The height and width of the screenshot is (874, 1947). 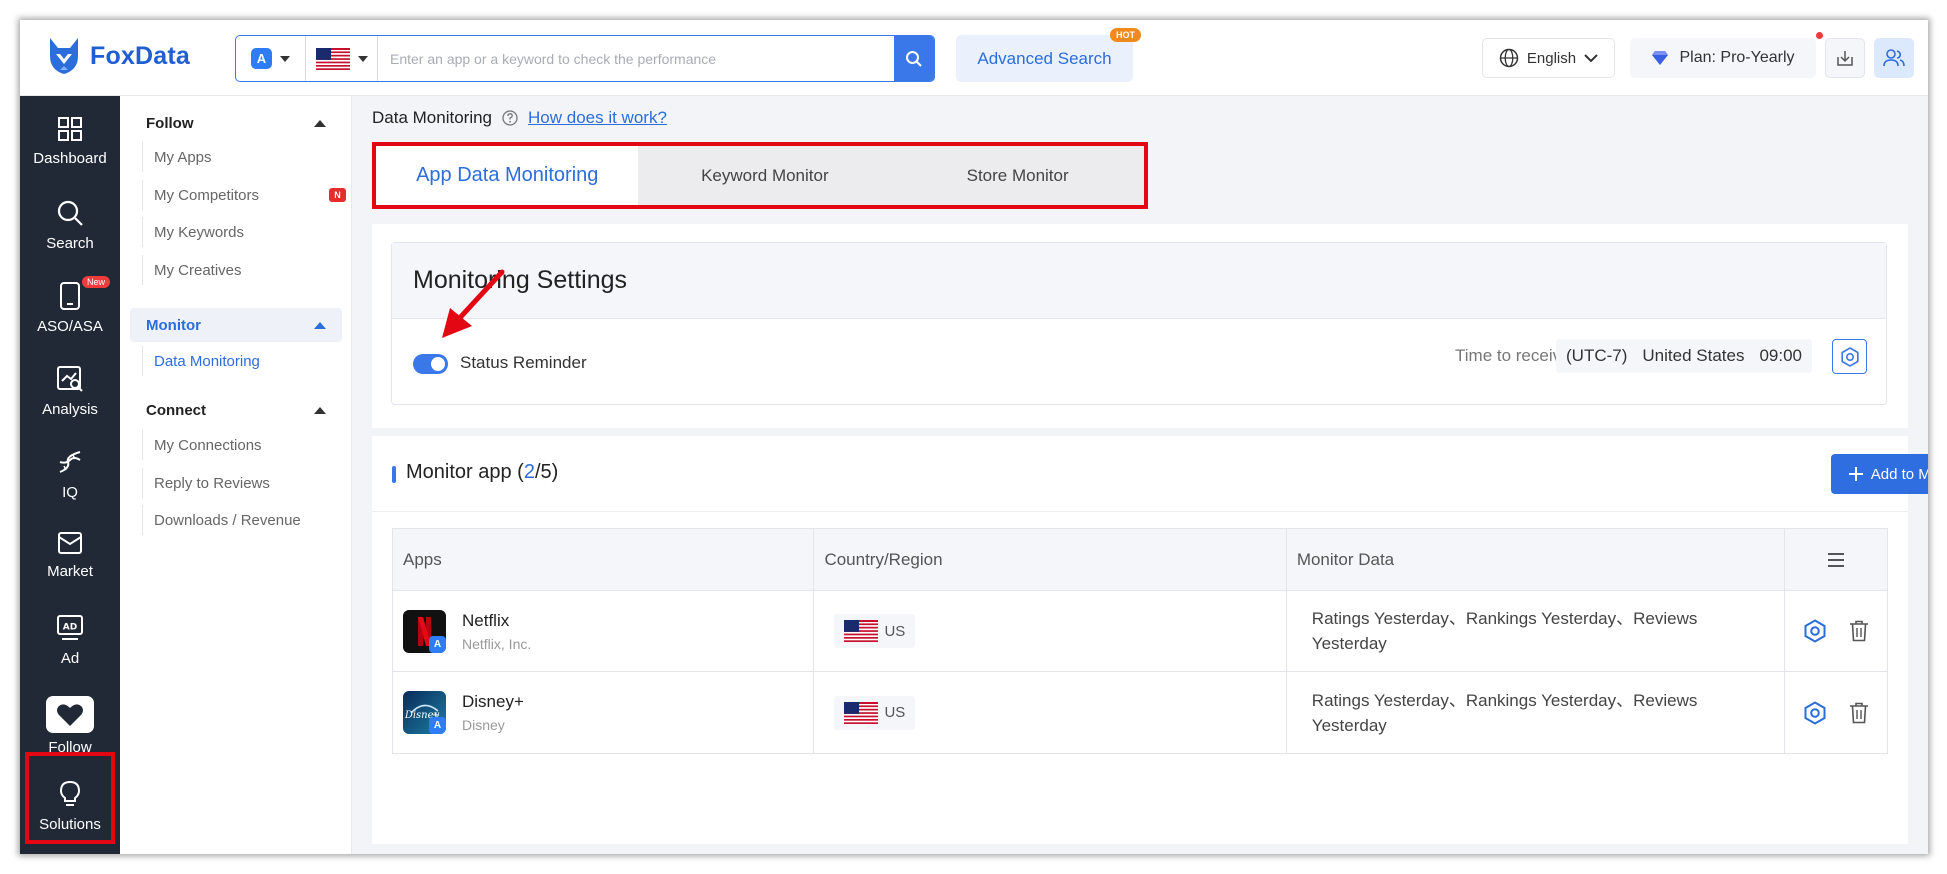 What do you see at coordinates (510, 118) in the screenshot?
I see `help-icon` at bounding box center [510, 118].